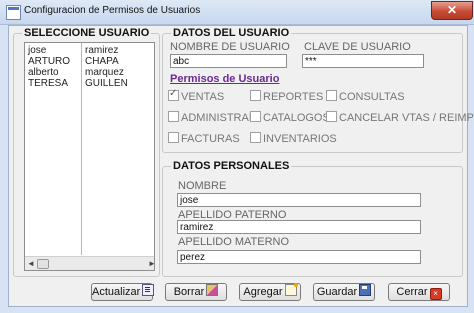 This screenshot has height=313, width=474. I want to click on list-item: alberto marquez, so click(89, 72).